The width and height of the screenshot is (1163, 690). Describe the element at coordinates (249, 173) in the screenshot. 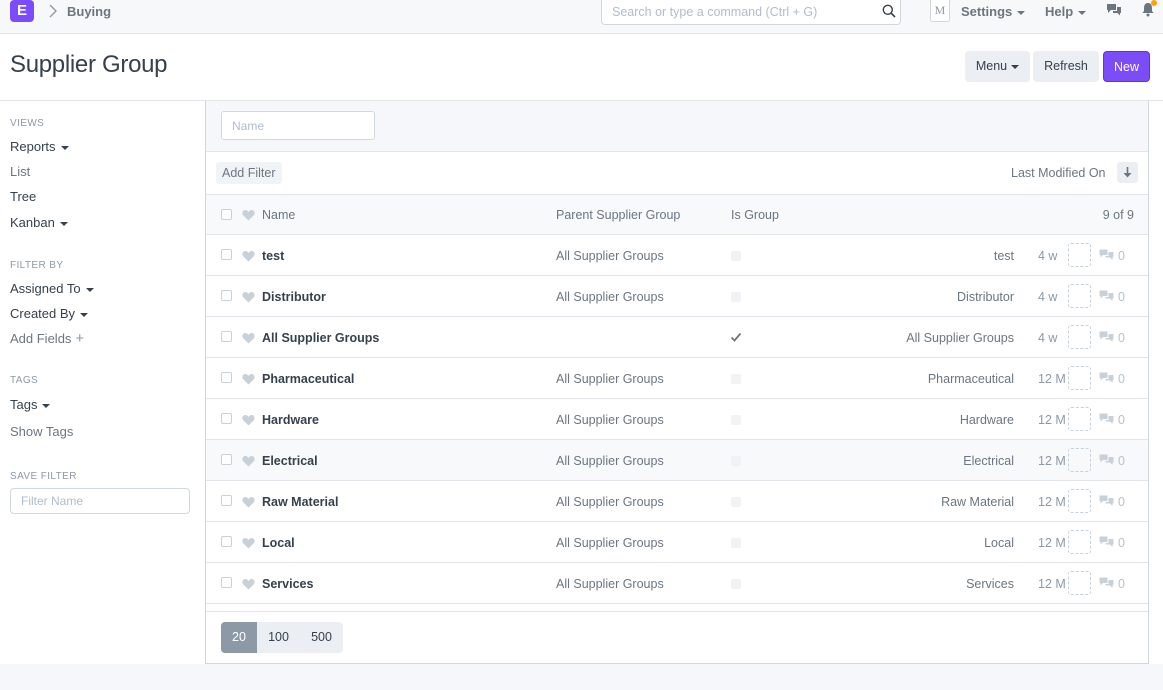

I see `add-filter-button: Add Filter` at that location.